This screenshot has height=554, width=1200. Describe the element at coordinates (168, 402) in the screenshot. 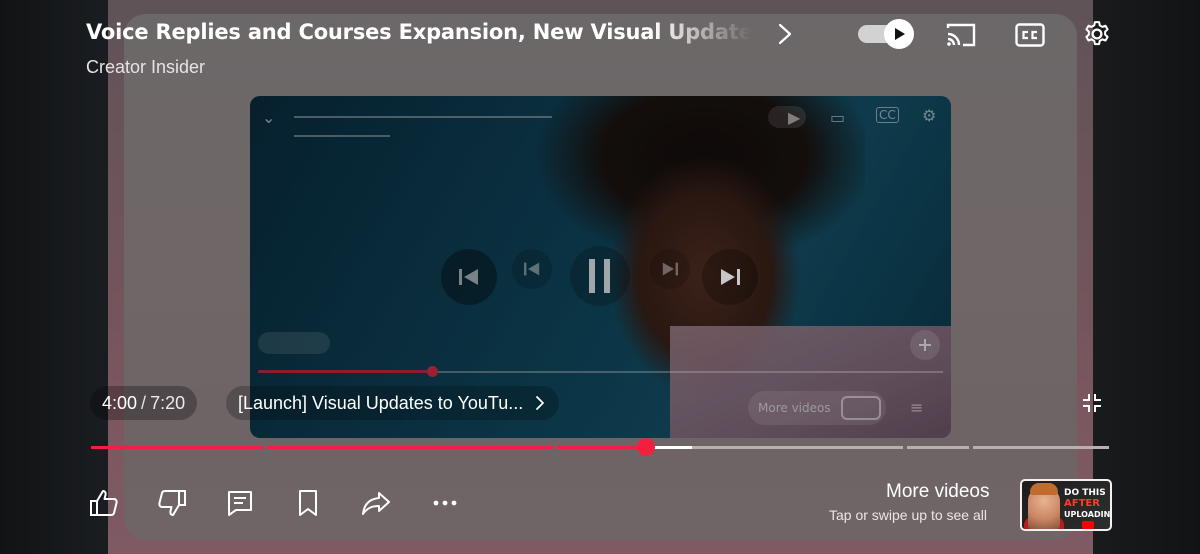

I see `duration: 7:20` at that location.